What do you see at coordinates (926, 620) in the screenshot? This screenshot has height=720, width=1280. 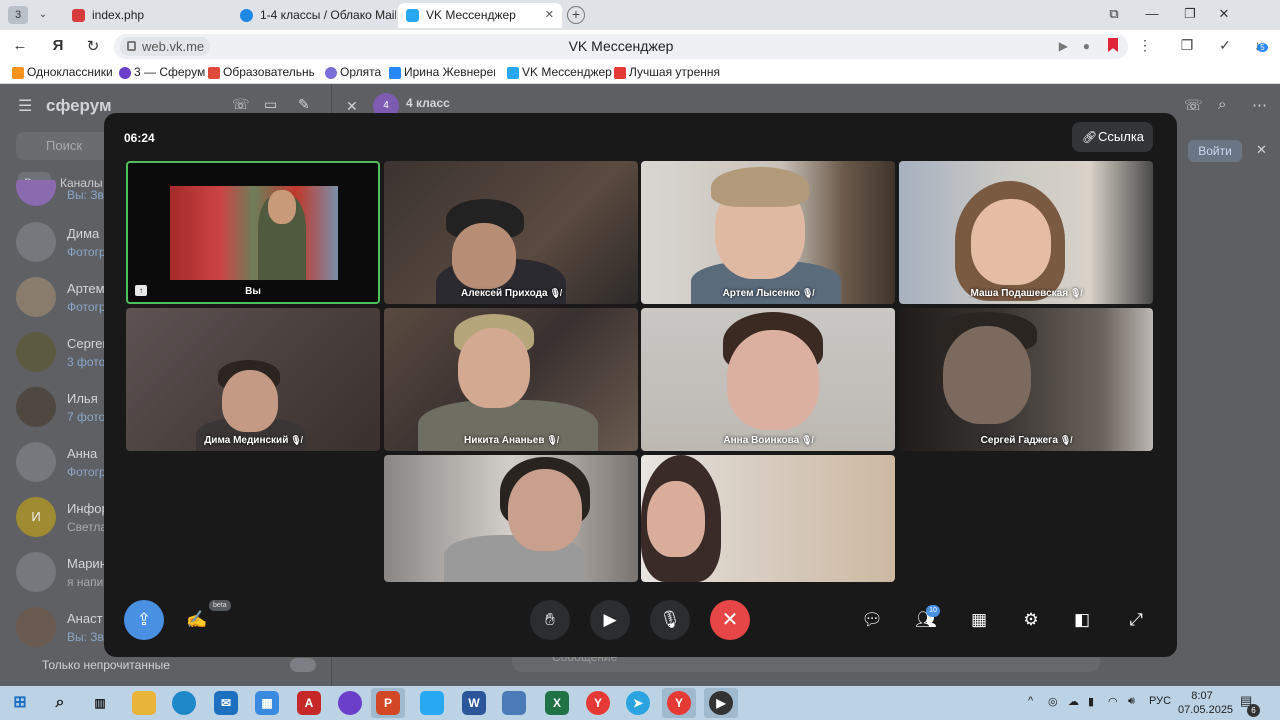 I see `participants-button: 👥︎` at bounding box center [926, 620].